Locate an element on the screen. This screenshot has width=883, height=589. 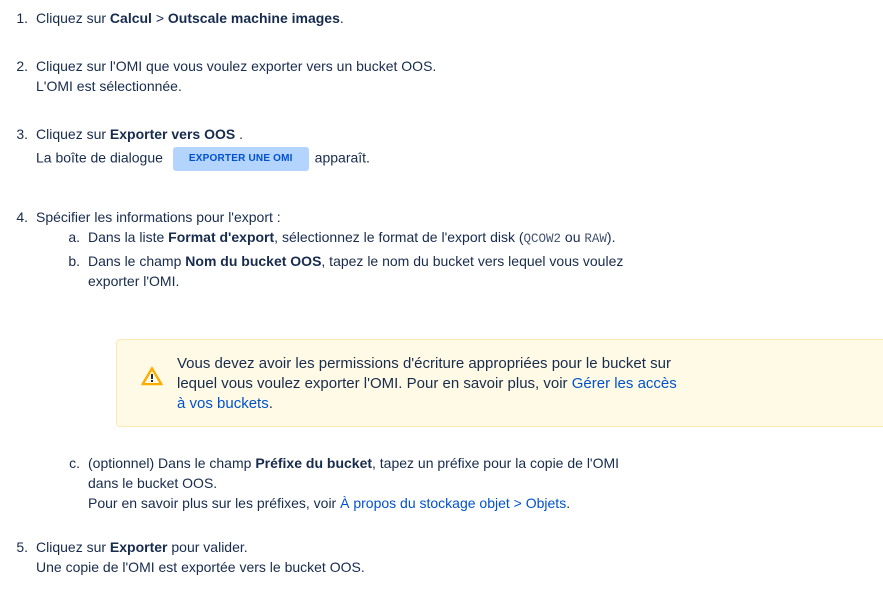
warning-icon is located at coordinates (152, 376).